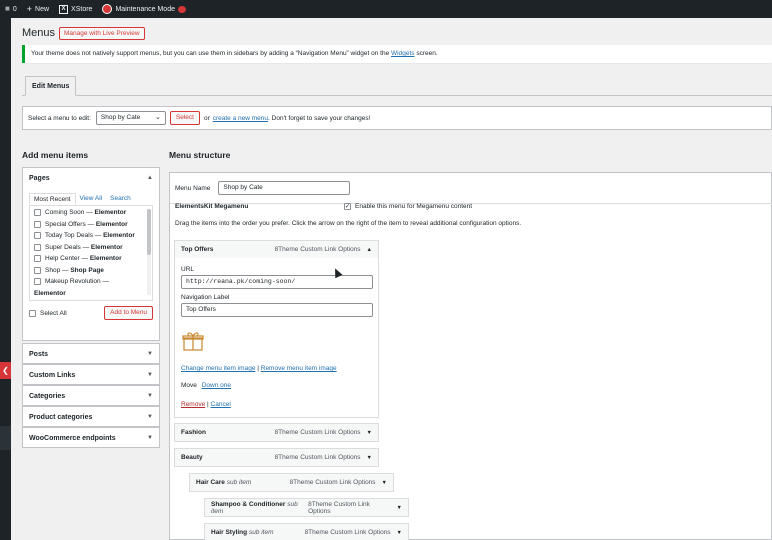  I want to click on select-all-control: Select All, so click(48, 313).